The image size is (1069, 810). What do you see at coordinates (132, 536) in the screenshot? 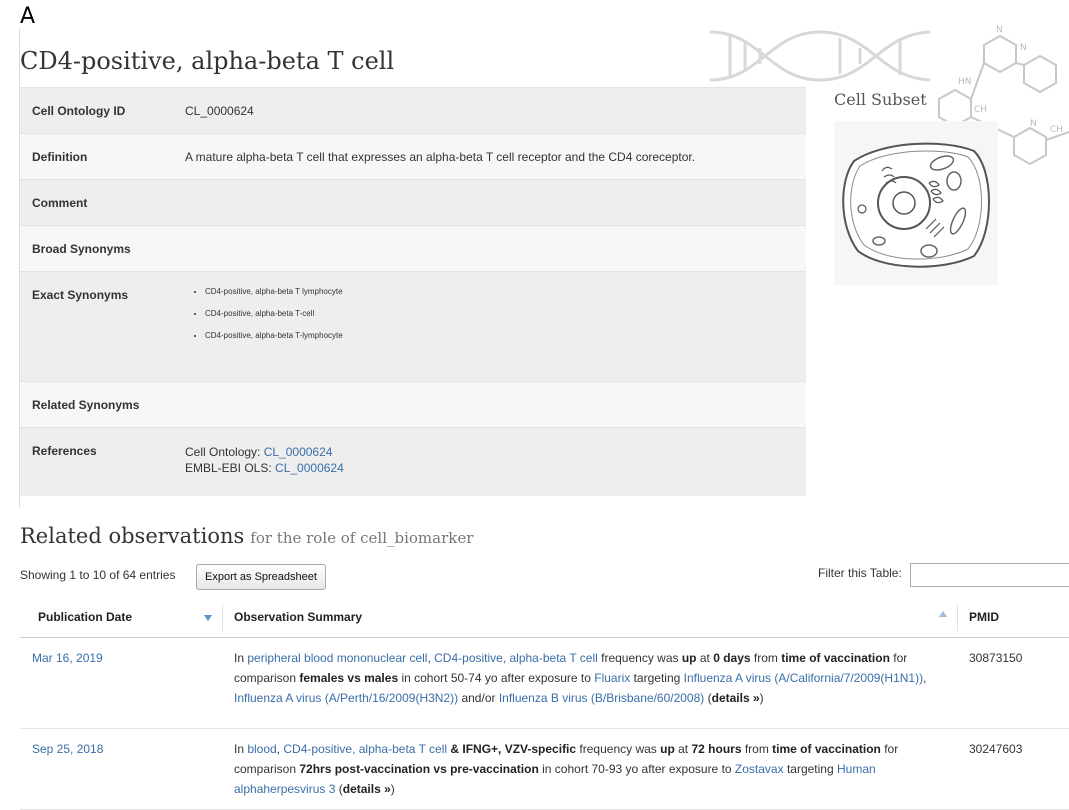
I see `related-title-text: Related observations` at bounding box center [132, 536].